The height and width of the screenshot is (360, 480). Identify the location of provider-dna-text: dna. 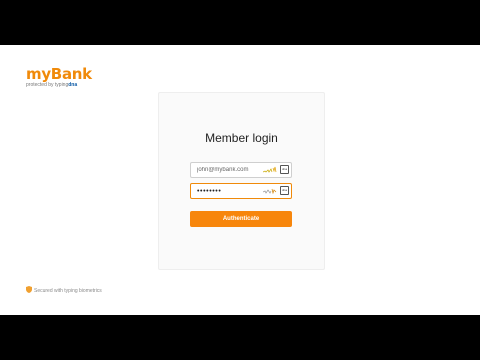
(73, 85).